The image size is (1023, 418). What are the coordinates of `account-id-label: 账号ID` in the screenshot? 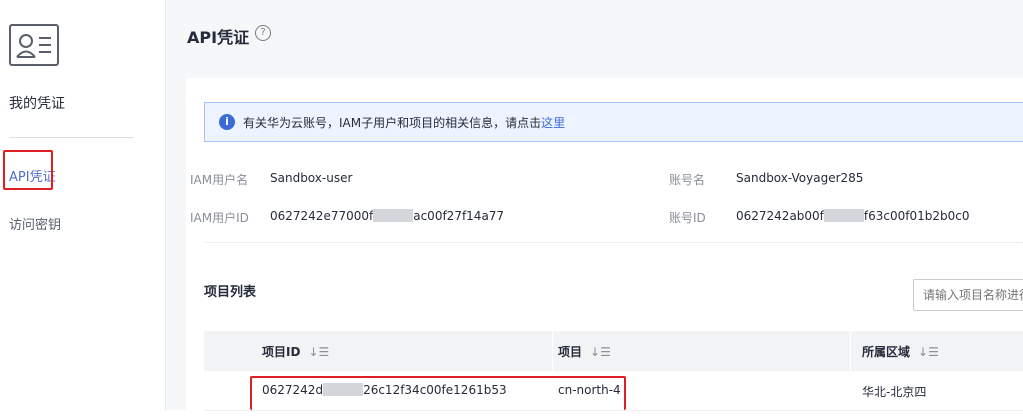 It's located at (687, 218).